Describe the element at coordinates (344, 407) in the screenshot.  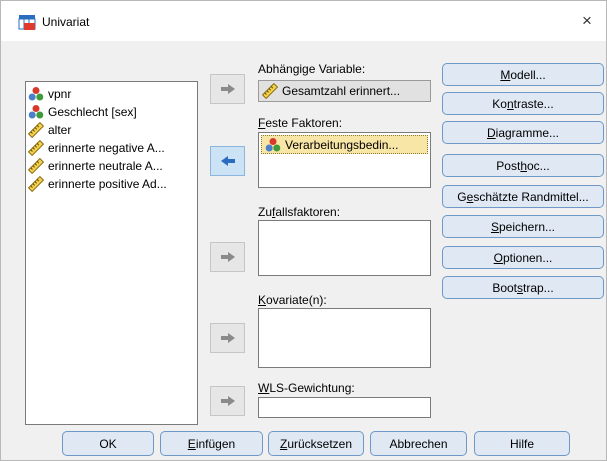
I see `wls-weight-field` at that location.